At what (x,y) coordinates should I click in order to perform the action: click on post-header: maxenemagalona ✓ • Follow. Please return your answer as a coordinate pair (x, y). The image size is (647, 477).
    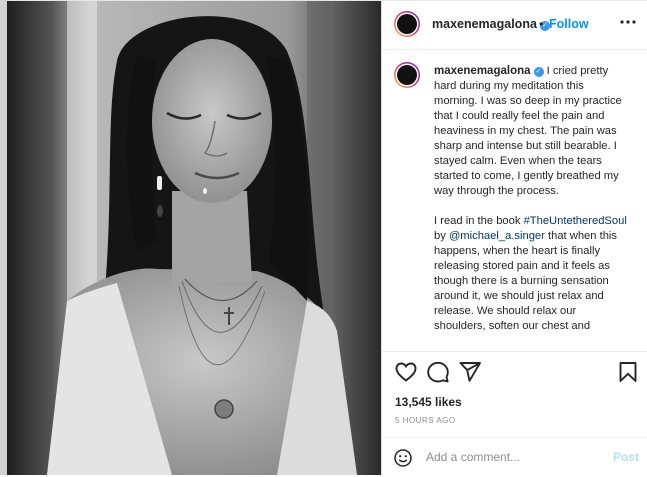
    Looking at the image, I should click on (514, 25).